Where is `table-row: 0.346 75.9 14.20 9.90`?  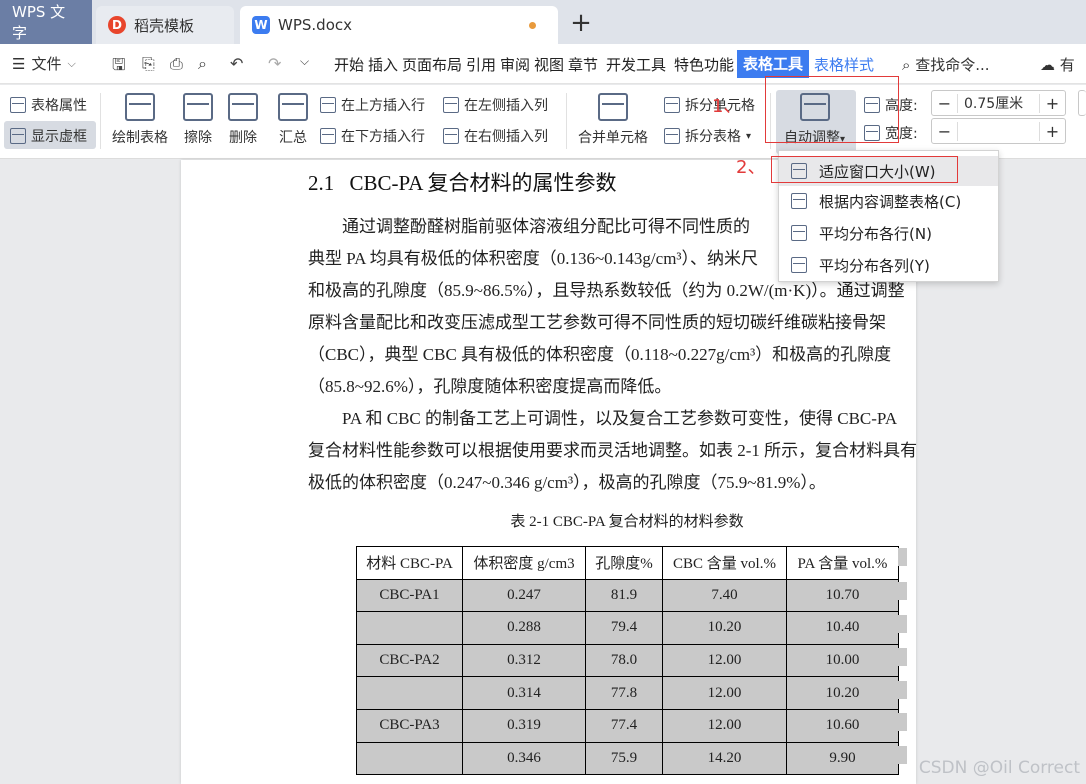 table-row: 0.346 75.9 14.20 9.90 is located at coordinates (627, 758).